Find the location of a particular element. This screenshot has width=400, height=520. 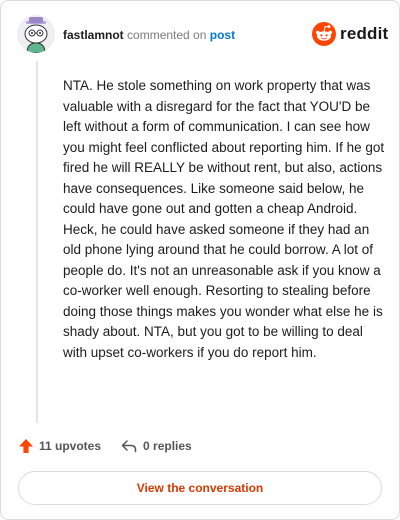

upvote-button: 11 upvotes is located at coordinates (60, 446).